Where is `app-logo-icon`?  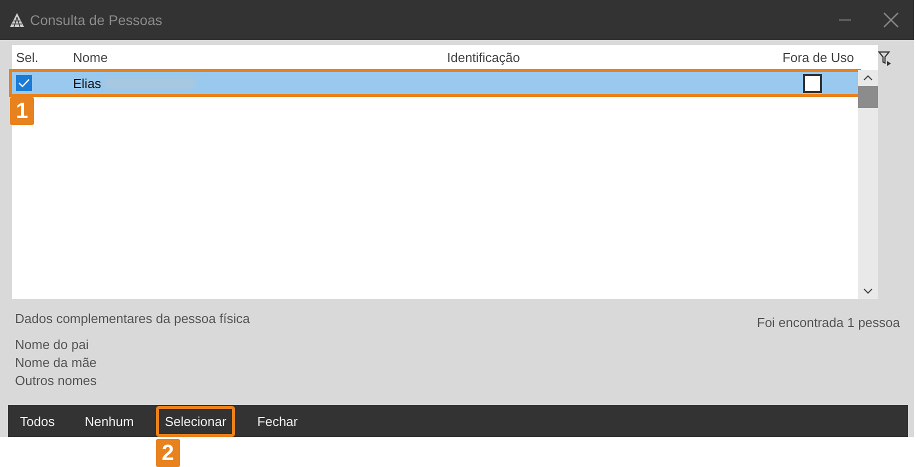
app-logo-icon is located at coordinates (17, 20).